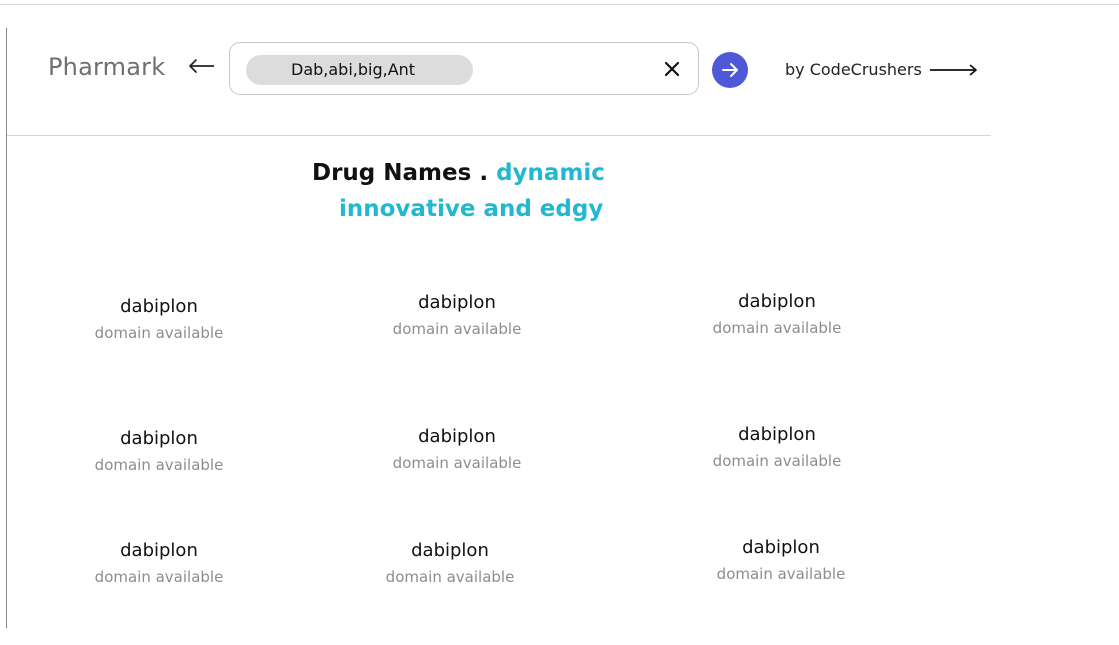  I want to click on header-divider, so click(499, 135).